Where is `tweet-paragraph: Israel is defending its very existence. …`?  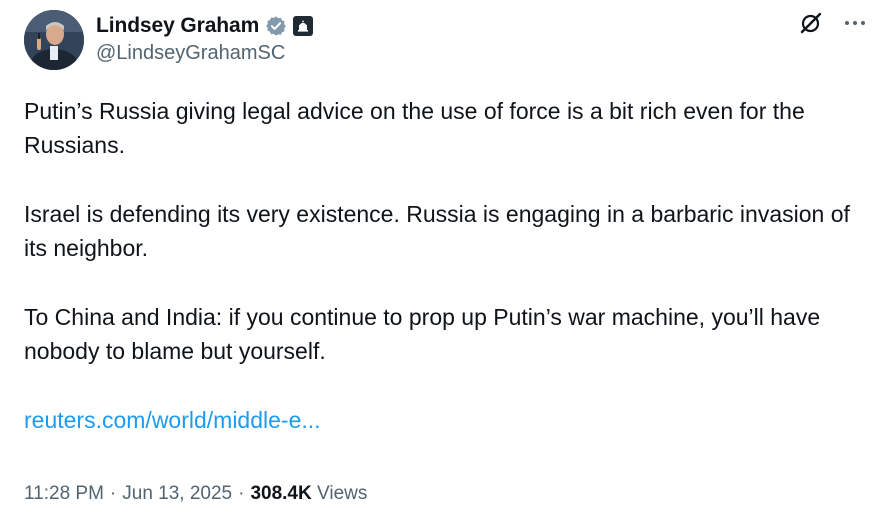 tweet-paragraph: Israel is defending its very existence. … is located at coordinates (437, 231).